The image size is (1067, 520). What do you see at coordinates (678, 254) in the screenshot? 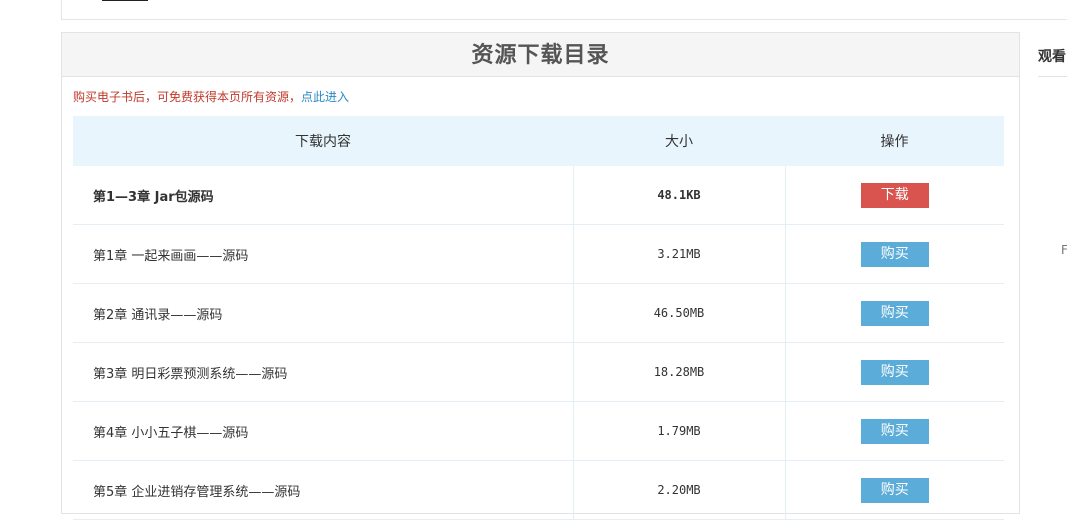
I see `row-size: 3.21MB` at bounding box center [678, 254].